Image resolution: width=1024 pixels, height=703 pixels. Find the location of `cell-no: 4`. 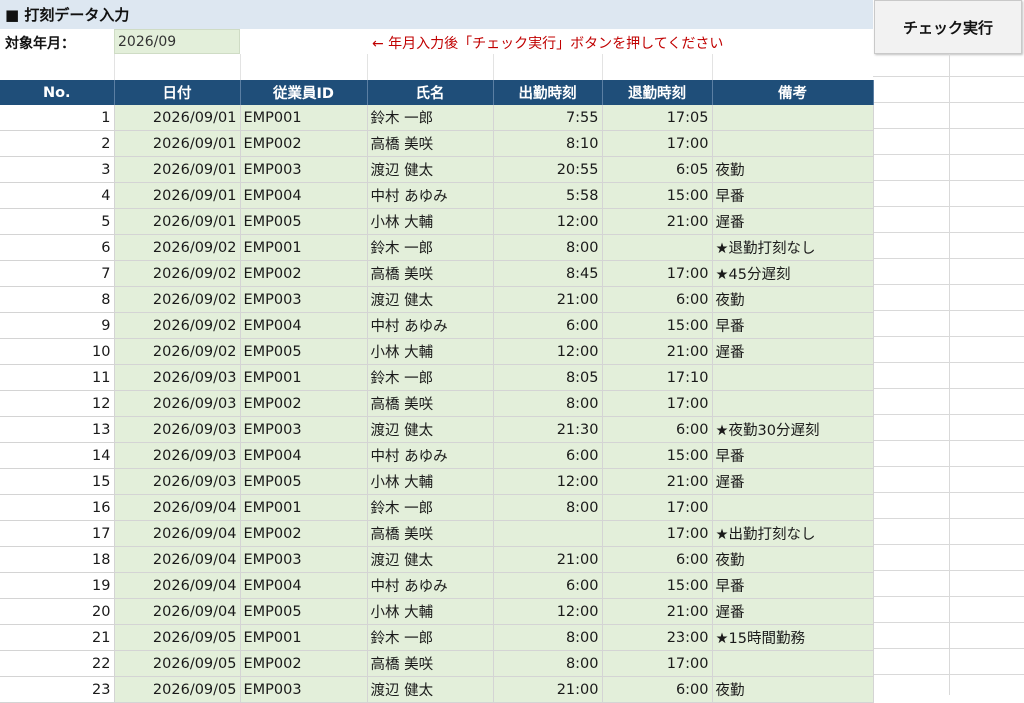

cell-no: 4 is located at coordinates (57, 195).